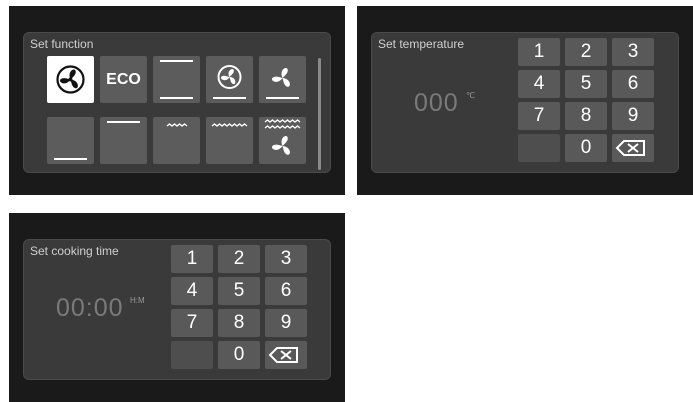 Image resolution: width=693 pixels, height=402 pixels. I want to click on cooking-time-unit: H:M, so click(137, 300).